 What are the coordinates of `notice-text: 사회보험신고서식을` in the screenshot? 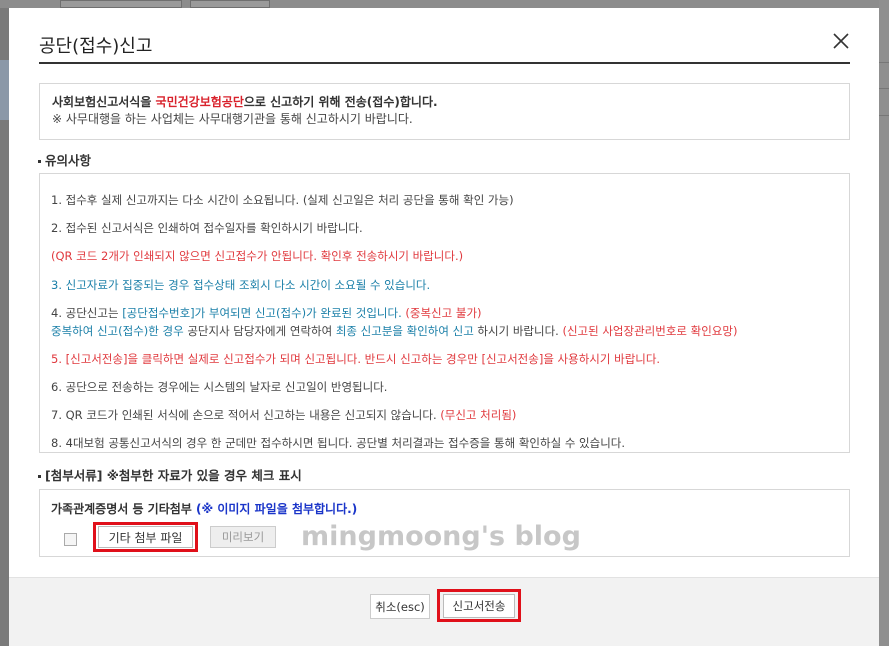 It's located at (104, 102).